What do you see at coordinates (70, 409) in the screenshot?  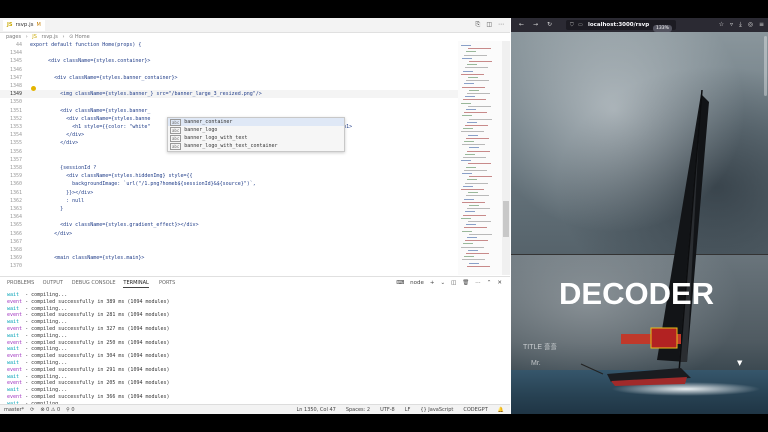 I see `ports-count: ⚲ 0` at bounding box center [70, 409].